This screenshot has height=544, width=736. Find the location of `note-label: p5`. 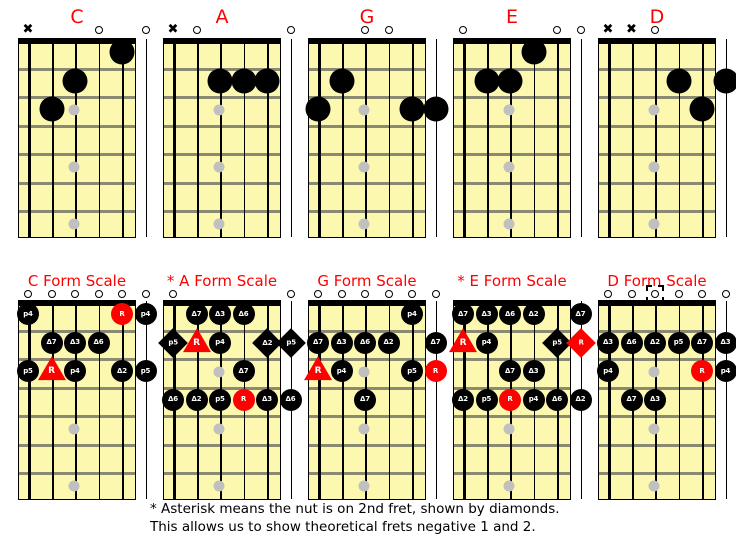

note-label: p5 is located at coordinates (486, 399).